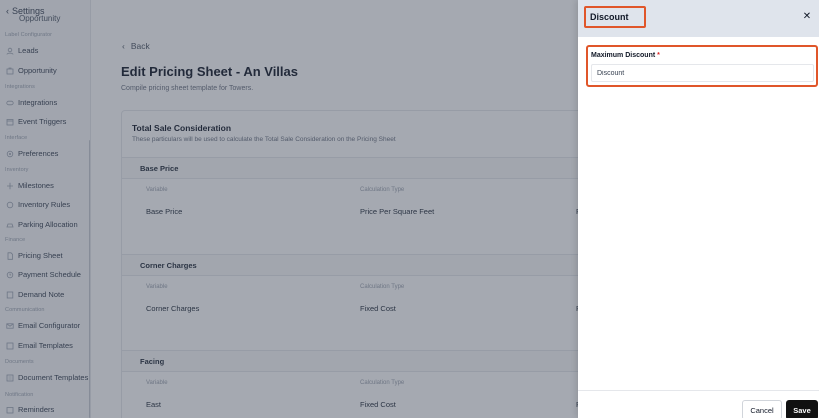 The width and height of the screenshot is (819, 418). I want to click on close-icon: ✕, so click(807, 17).